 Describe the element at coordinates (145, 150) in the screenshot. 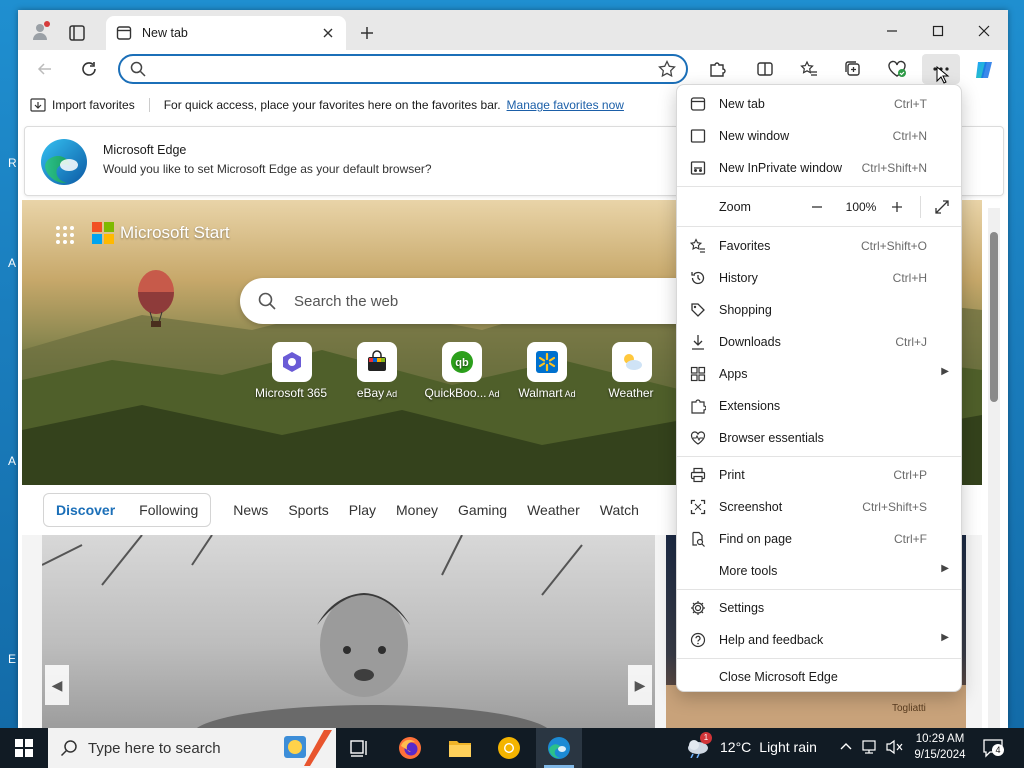

I see `banner-title: Microsoft Edge` at that location.